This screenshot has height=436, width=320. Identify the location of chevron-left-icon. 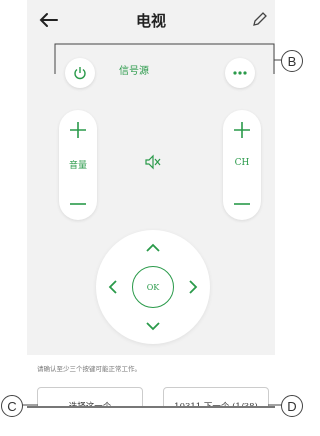
(113, 287).